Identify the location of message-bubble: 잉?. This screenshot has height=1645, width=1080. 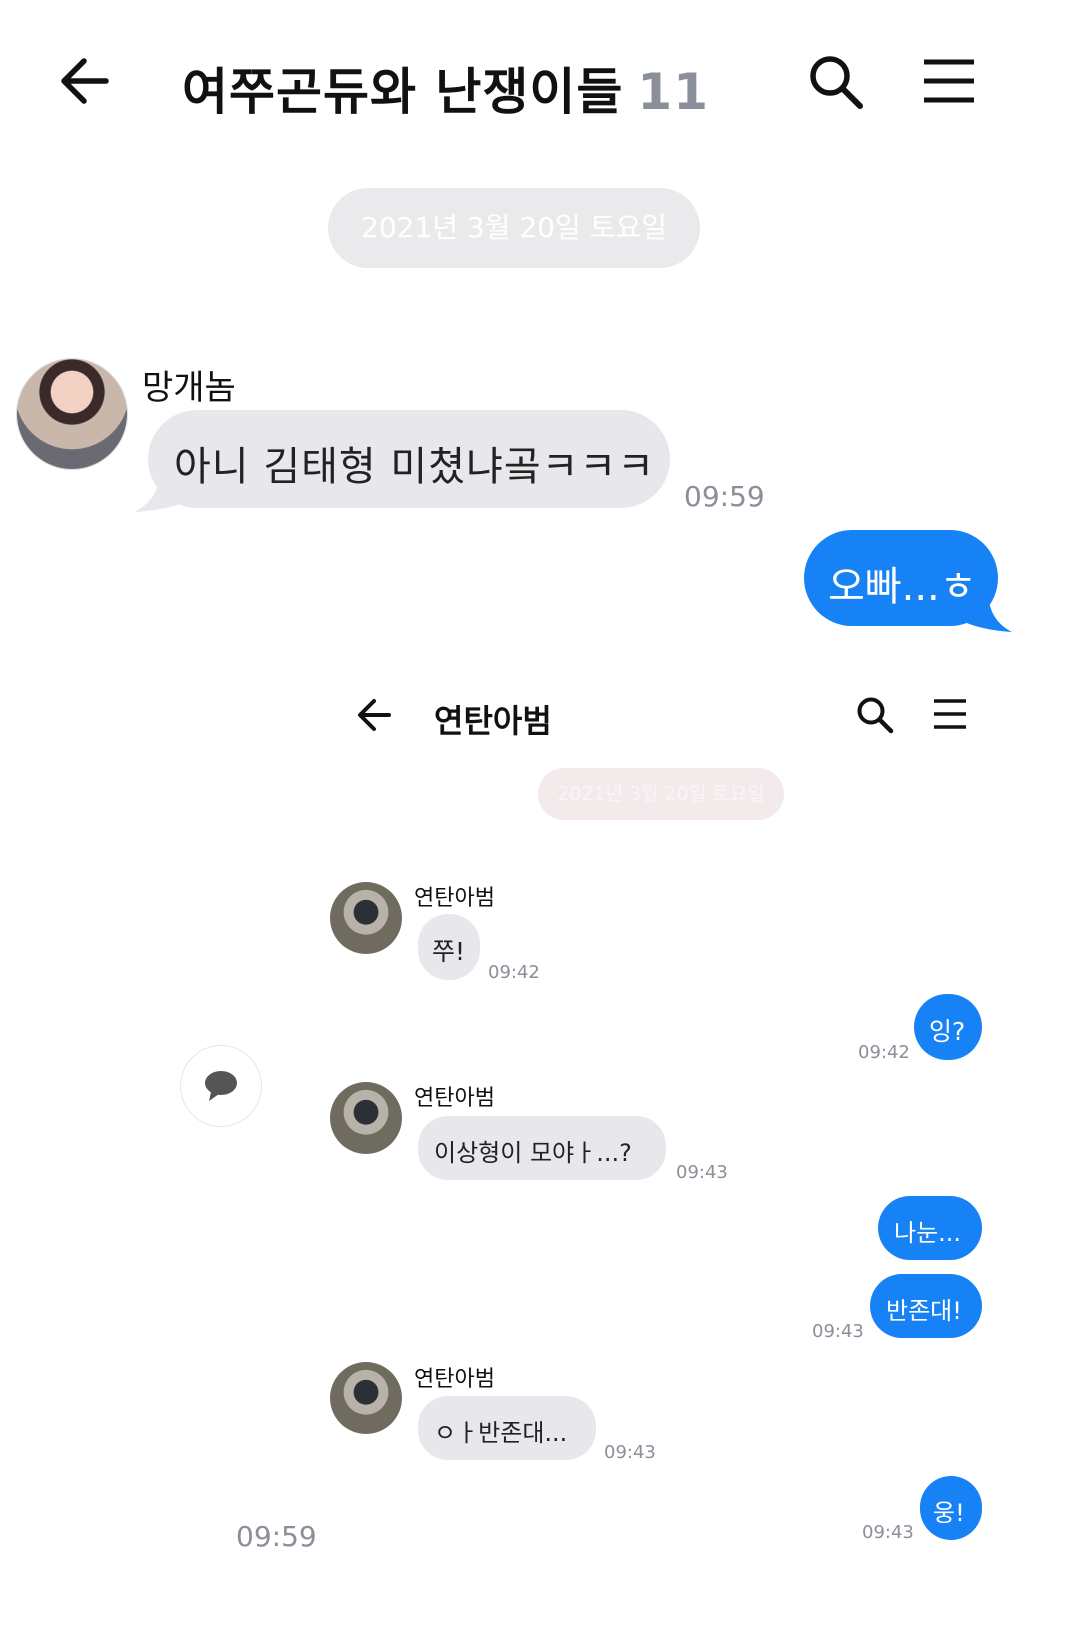
(948, 1027).